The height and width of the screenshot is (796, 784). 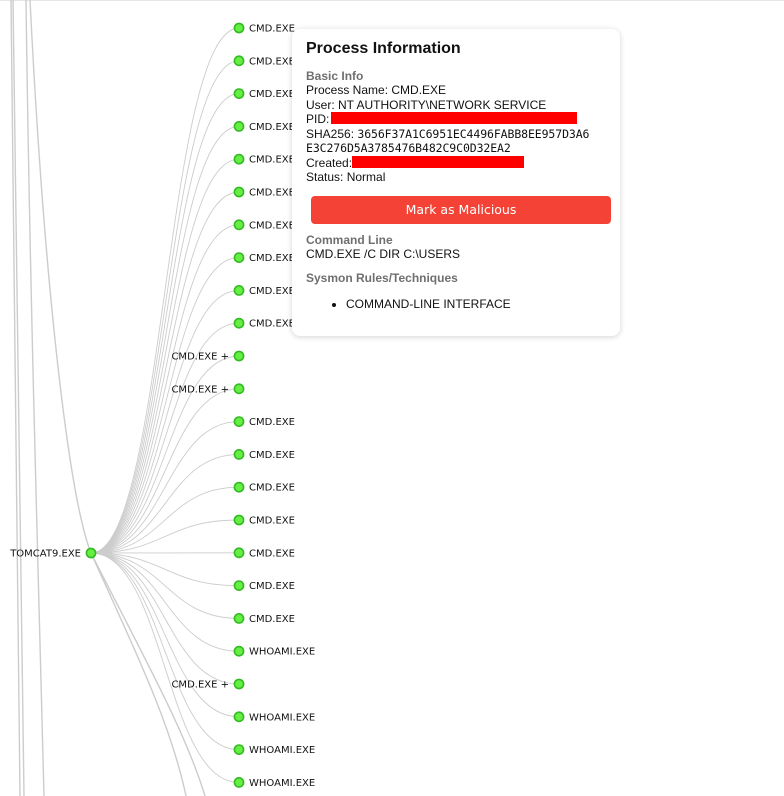 What do you see at coordinates (419, 90) in the screenshot?
I see `process-name-value: CMD.EXE` at bounding box center [419, 90].